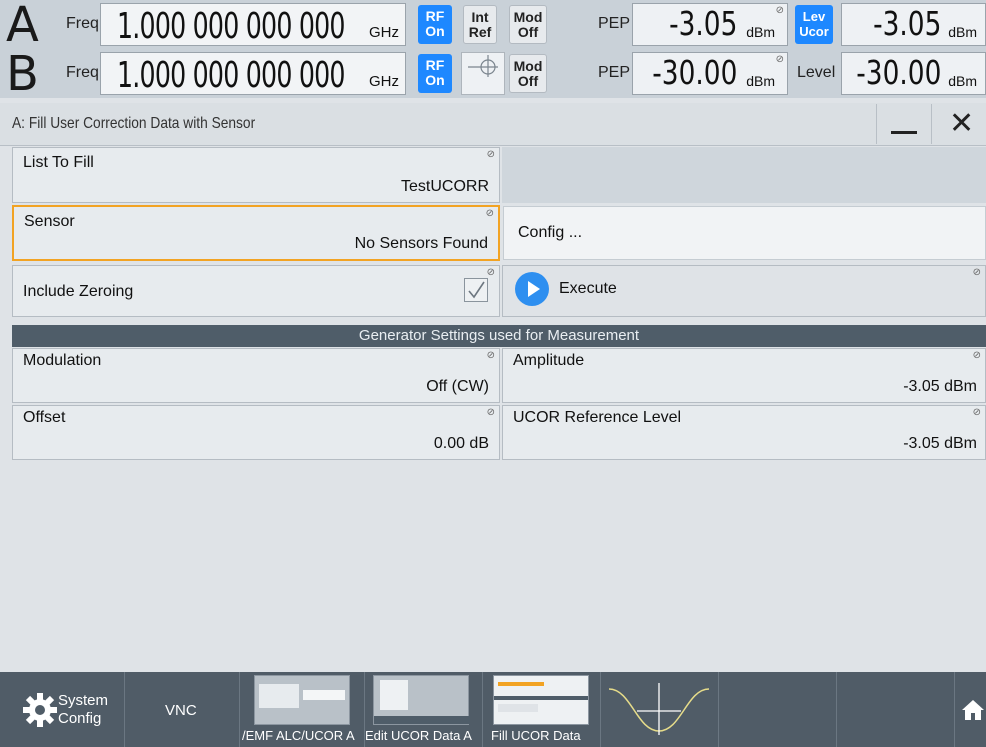 This screenshot has height=747, width=986. I want to click on play-icon, so click(532, 289).